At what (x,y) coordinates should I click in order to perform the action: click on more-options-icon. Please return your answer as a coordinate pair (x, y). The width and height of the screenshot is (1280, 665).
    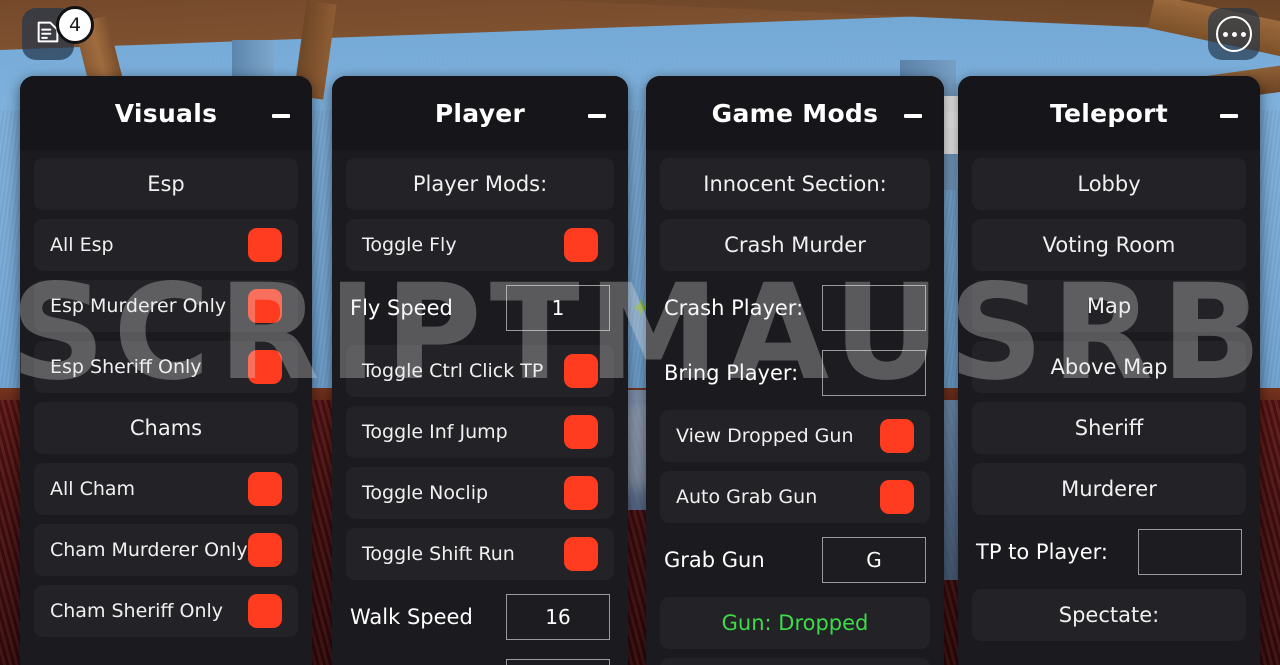
    Looking at the image, I should click on (1234, 34).